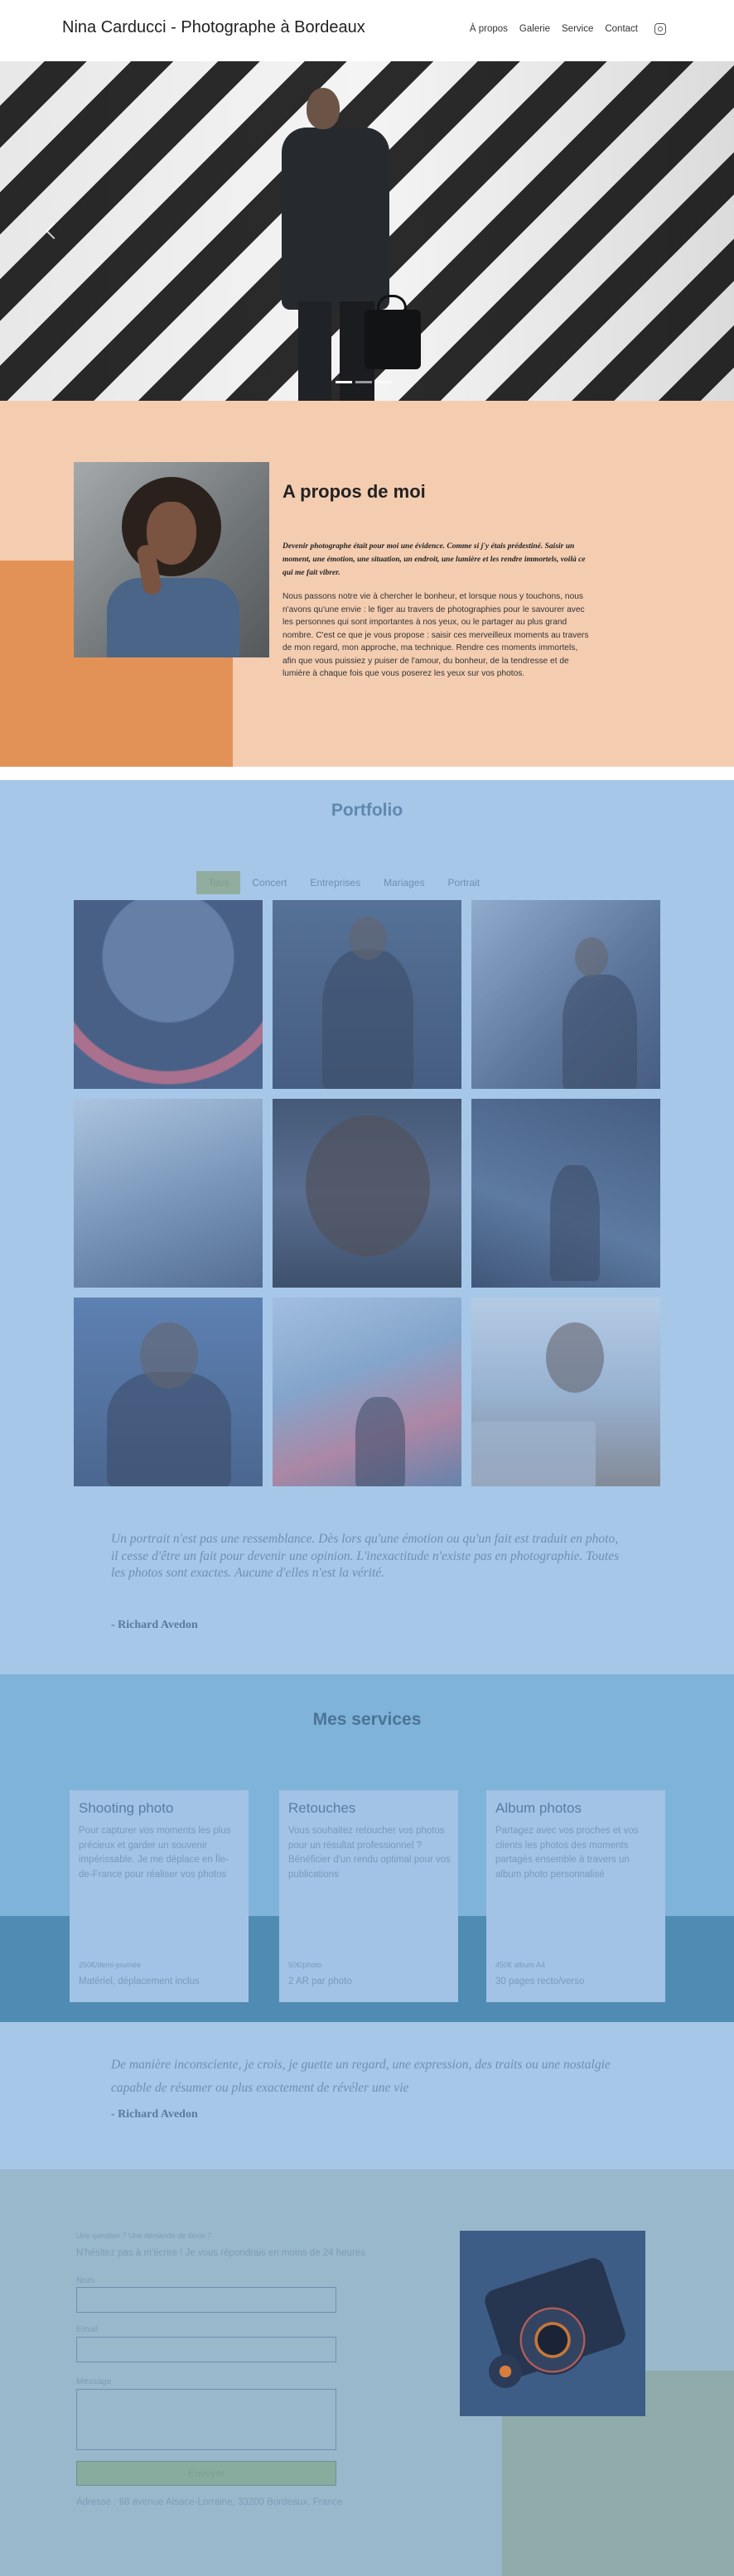  I want to click on email-label: Email, so click(87, 2329).